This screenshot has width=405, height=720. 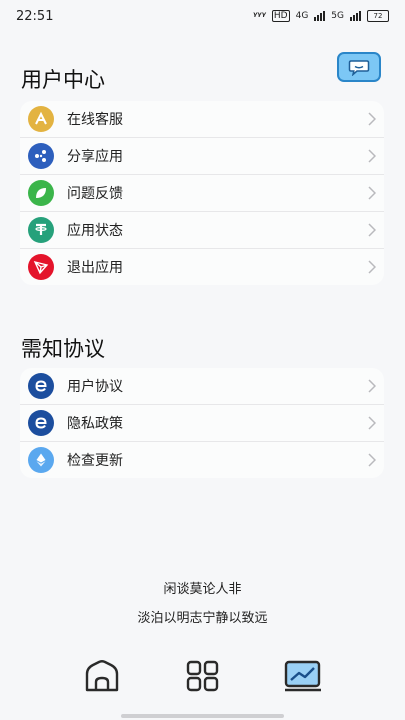 I want to click on status-icon, so click(x=41, y=230).